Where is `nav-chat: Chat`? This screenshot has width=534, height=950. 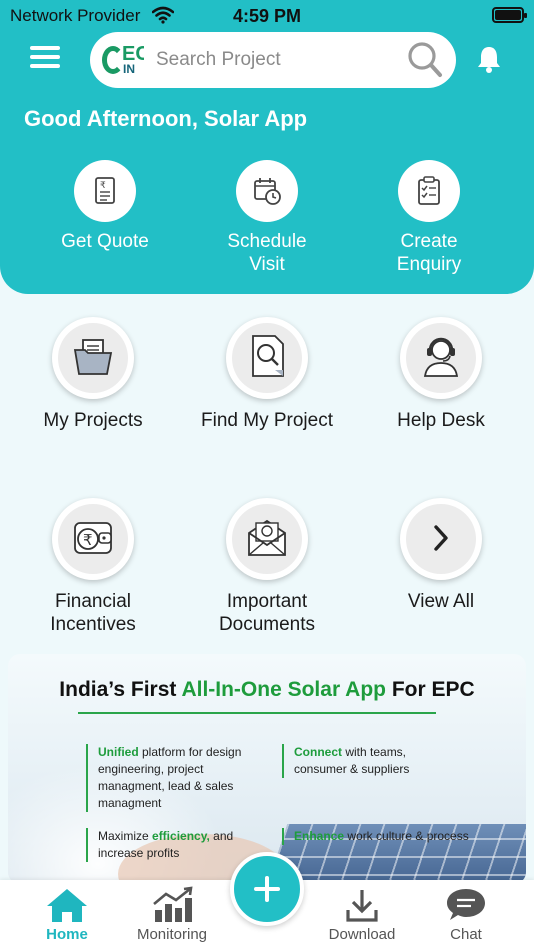 nav-chat: Chat is located at coordinates (466, 911).